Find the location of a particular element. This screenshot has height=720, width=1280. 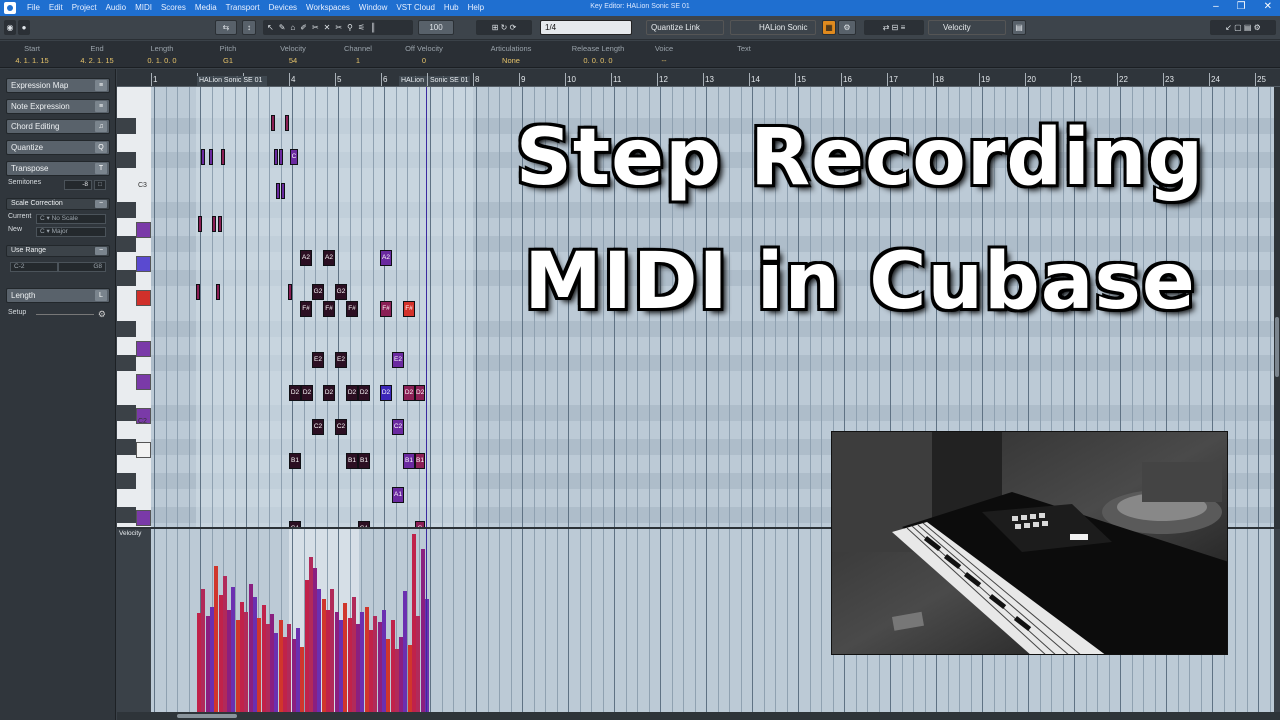

length-section: Length L is located at coordinates (58, 295).